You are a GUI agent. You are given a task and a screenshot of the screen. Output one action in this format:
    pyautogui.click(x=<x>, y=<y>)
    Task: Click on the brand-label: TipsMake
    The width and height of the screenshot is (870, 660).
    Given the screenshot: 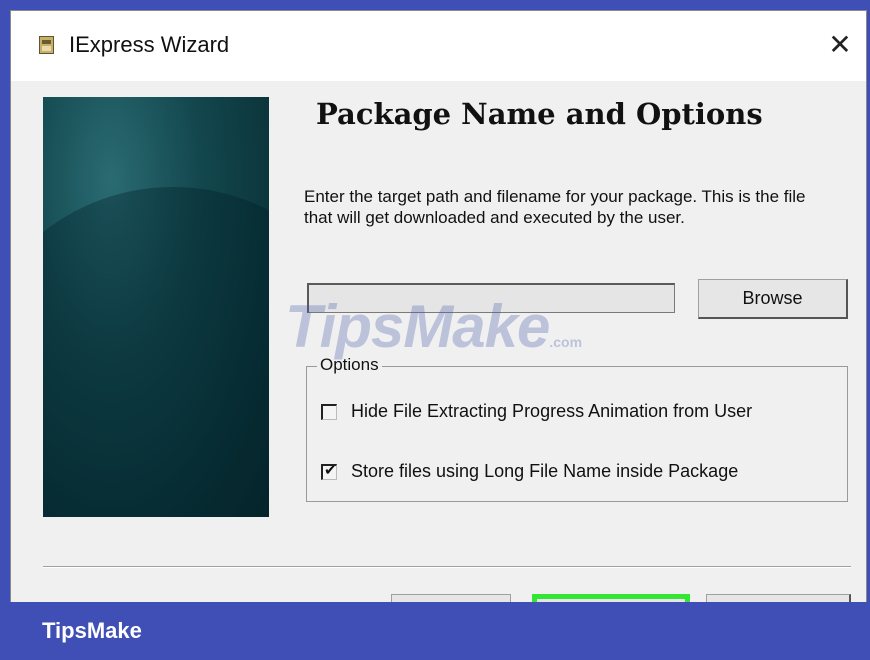 What is the action you would take?
    pyautogui.click(x=92, y=630)
    